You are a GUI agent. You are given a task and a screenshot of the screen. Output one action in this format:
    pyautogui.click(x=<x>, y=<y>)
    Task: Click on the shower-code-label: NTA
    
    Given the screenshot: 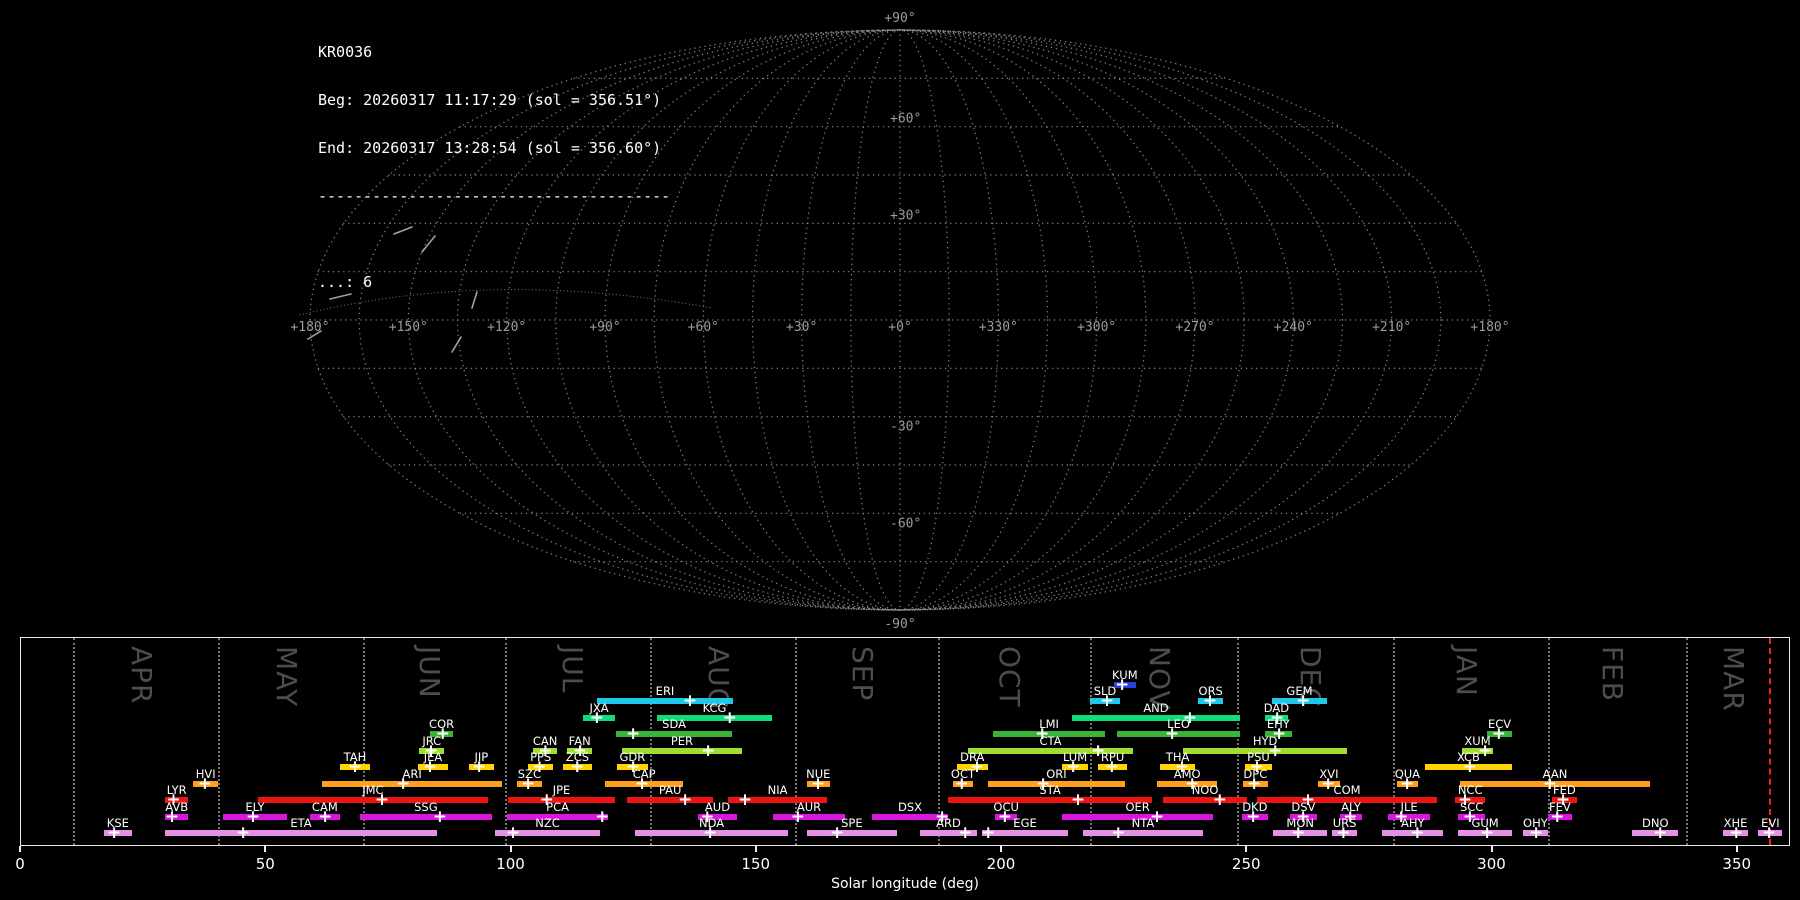 What is the action you would take?
    pyautogui.click(x=1143, y=822)
    